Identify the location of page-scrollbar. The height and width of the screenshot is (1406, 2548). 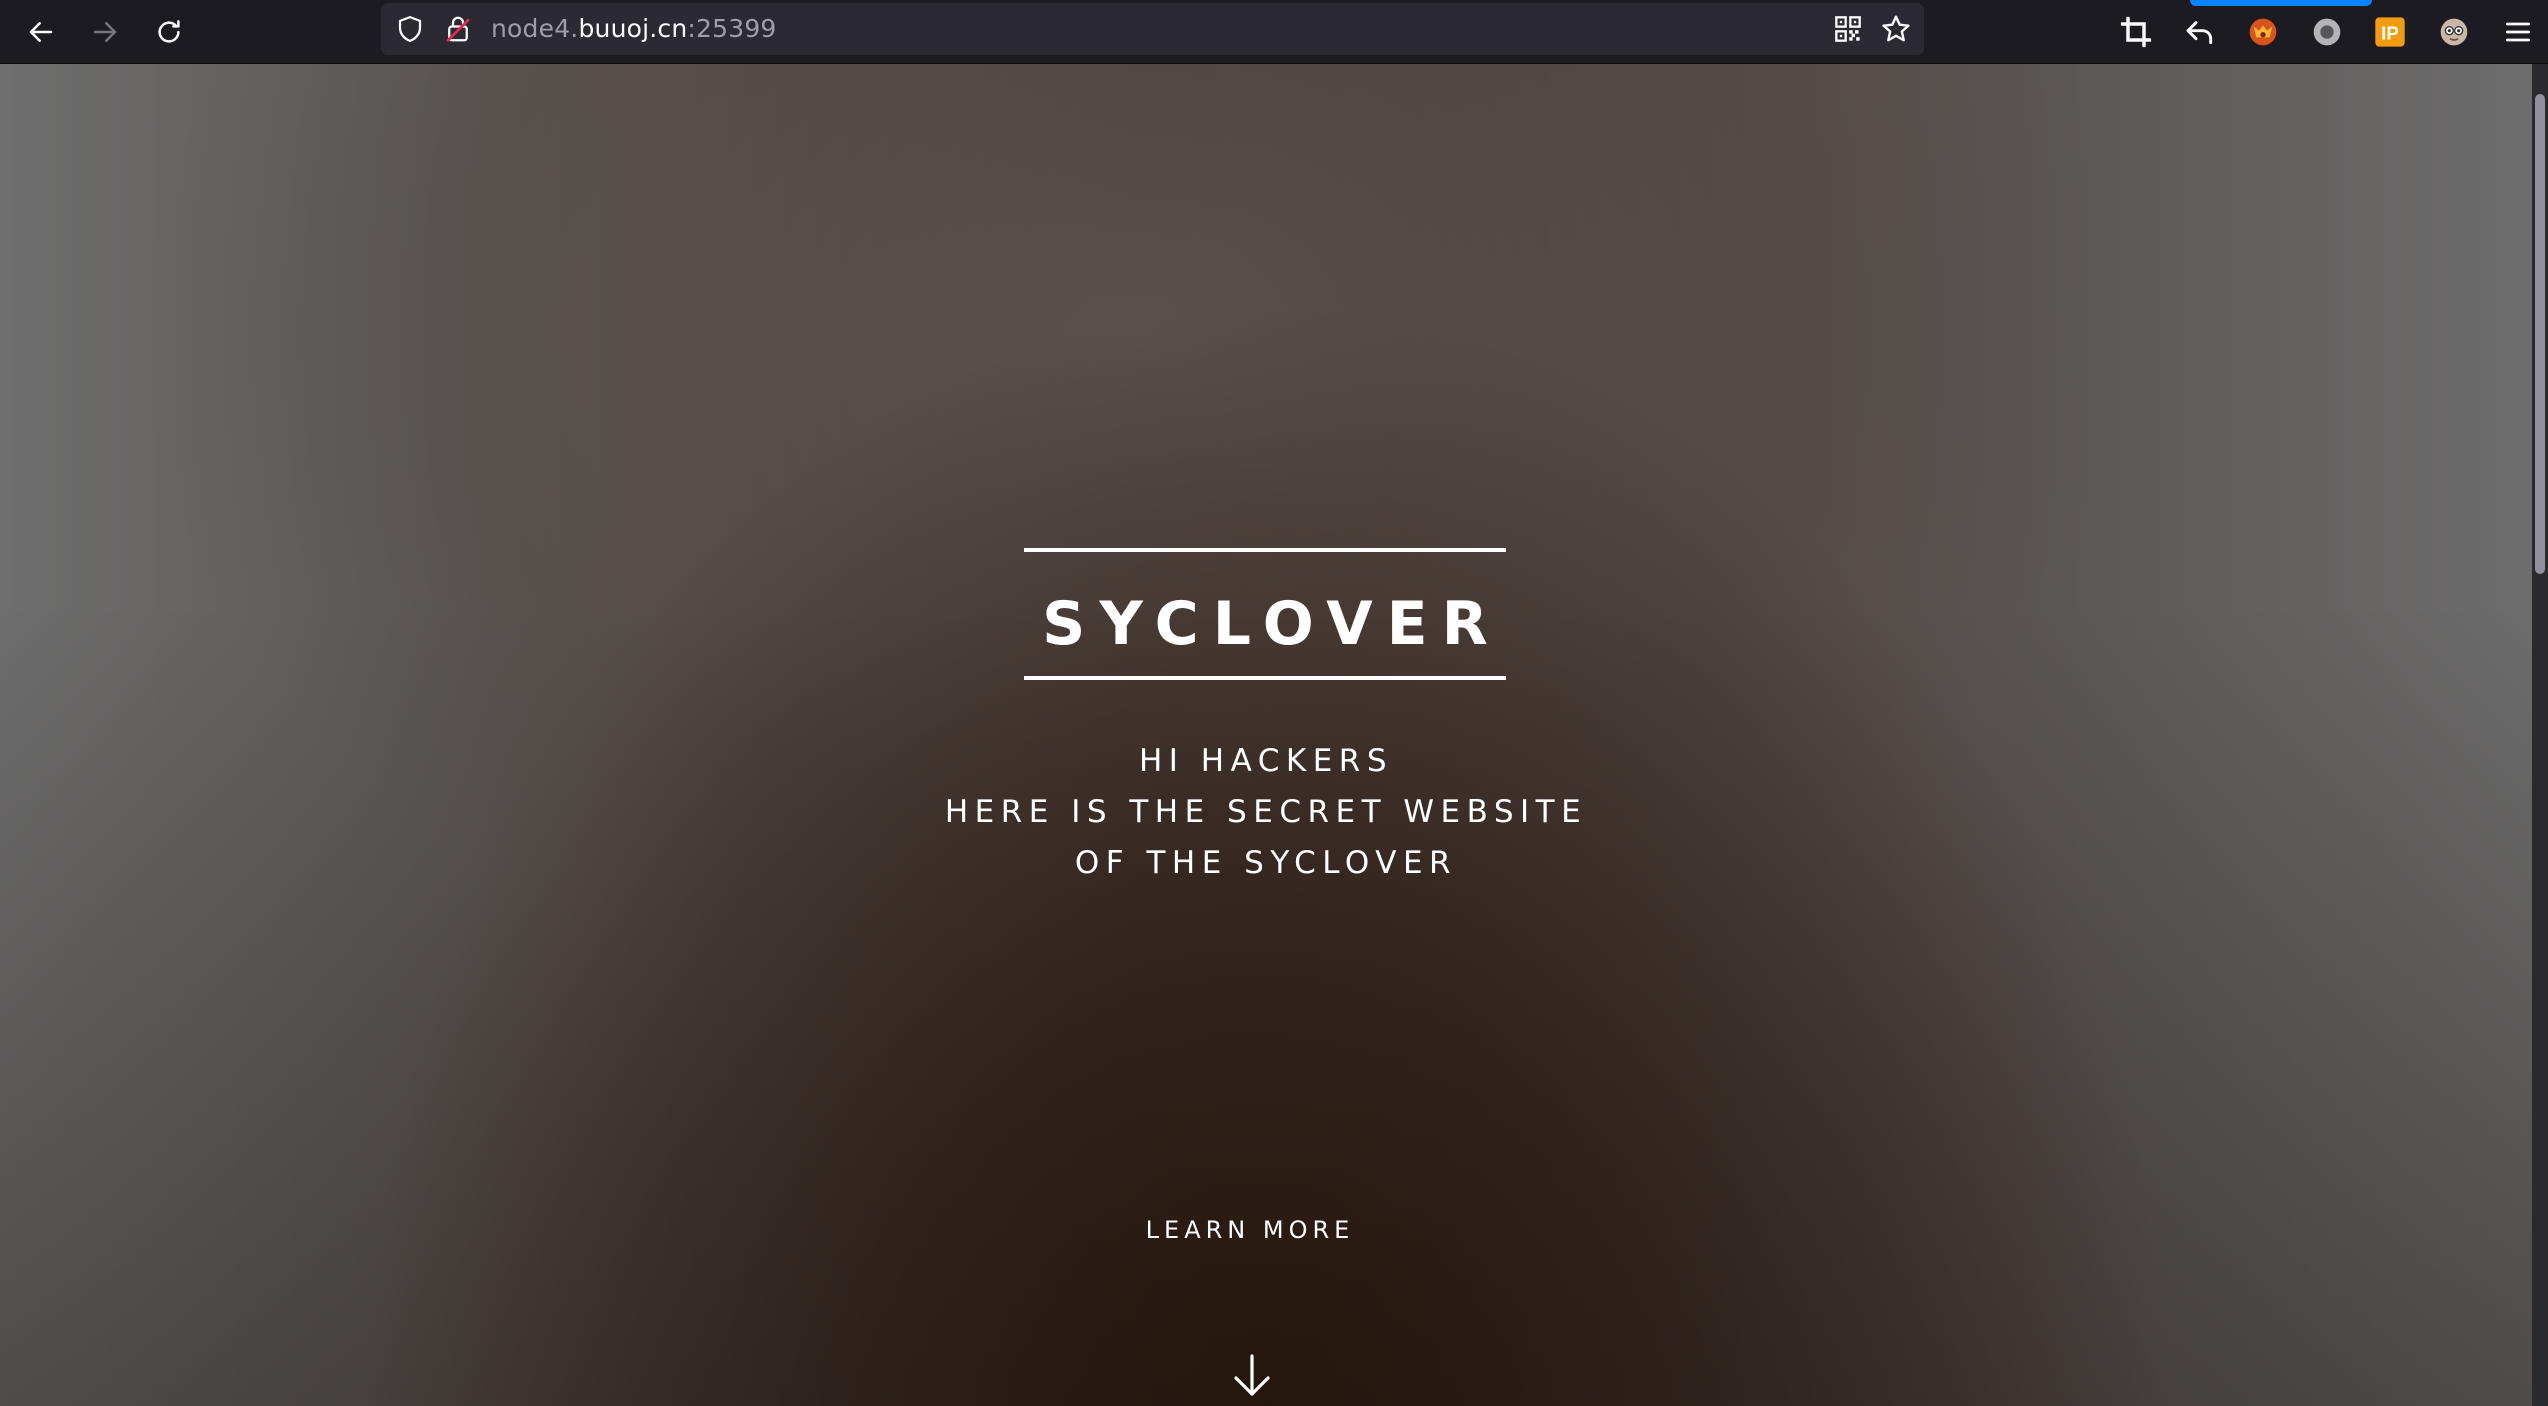
(2540, 735).